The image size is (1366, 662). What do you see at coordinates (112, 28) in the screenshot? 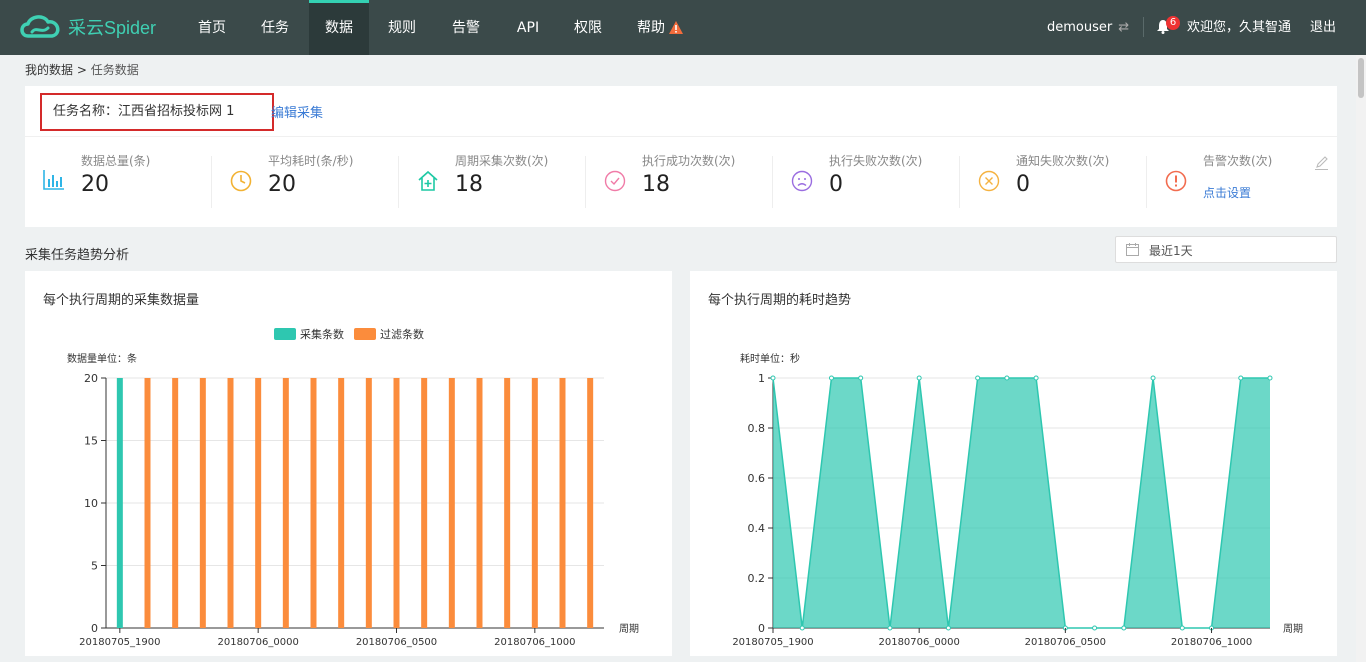
I see `app-title: 采云Spider` at bounding box center [112, 28].